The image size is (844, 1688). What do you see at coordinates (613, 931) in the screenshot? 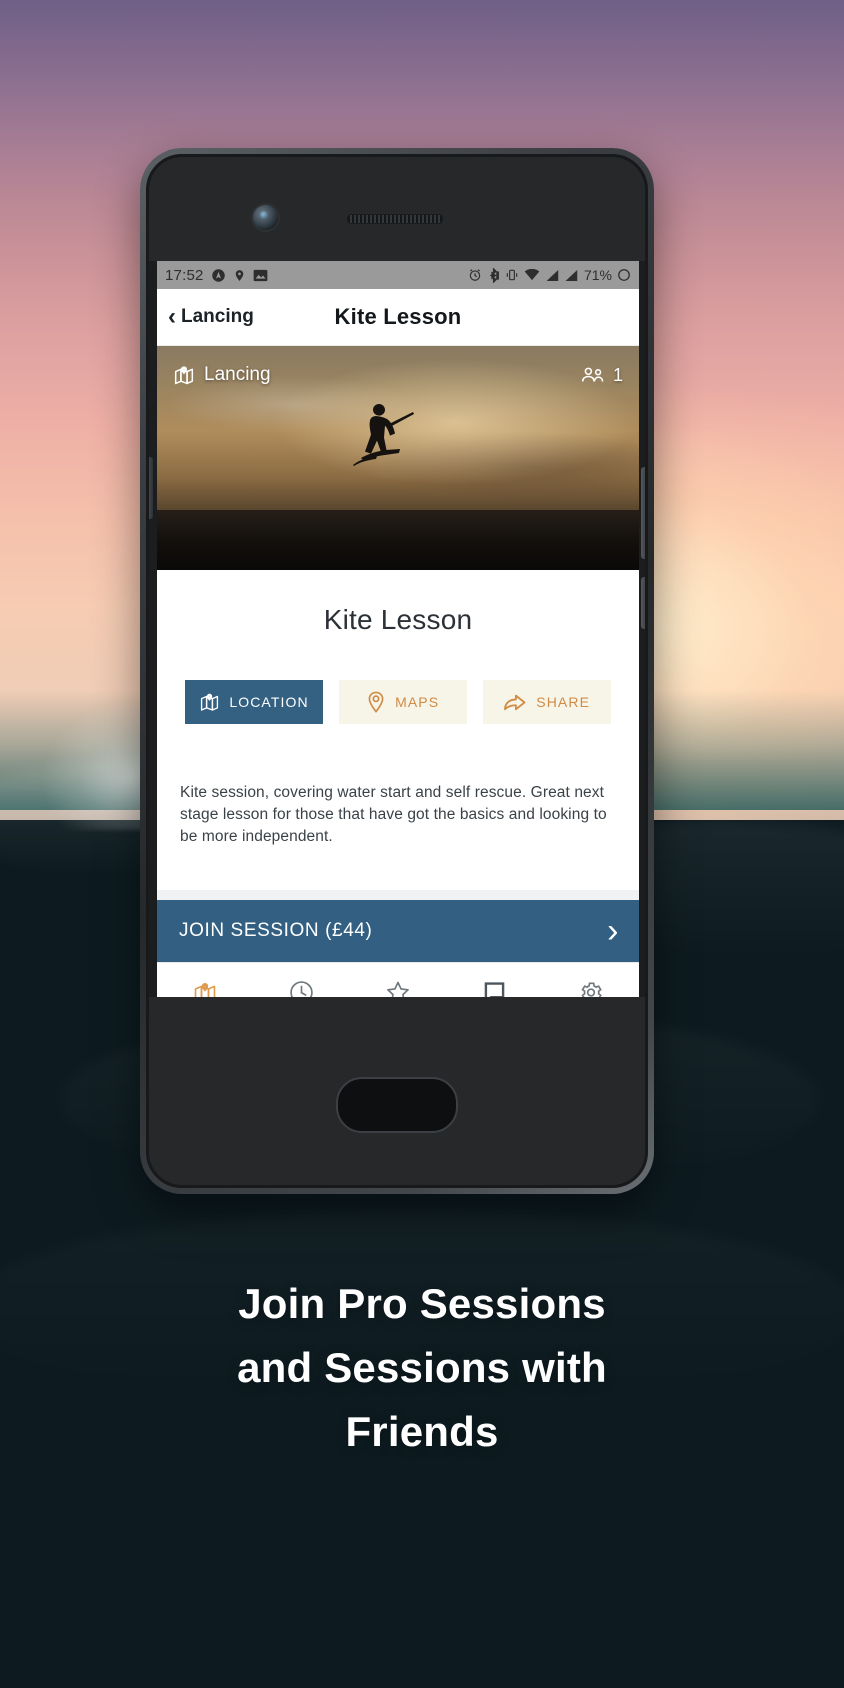
I see `chevron-right-icon: ›` at bounding box center [613, 931].